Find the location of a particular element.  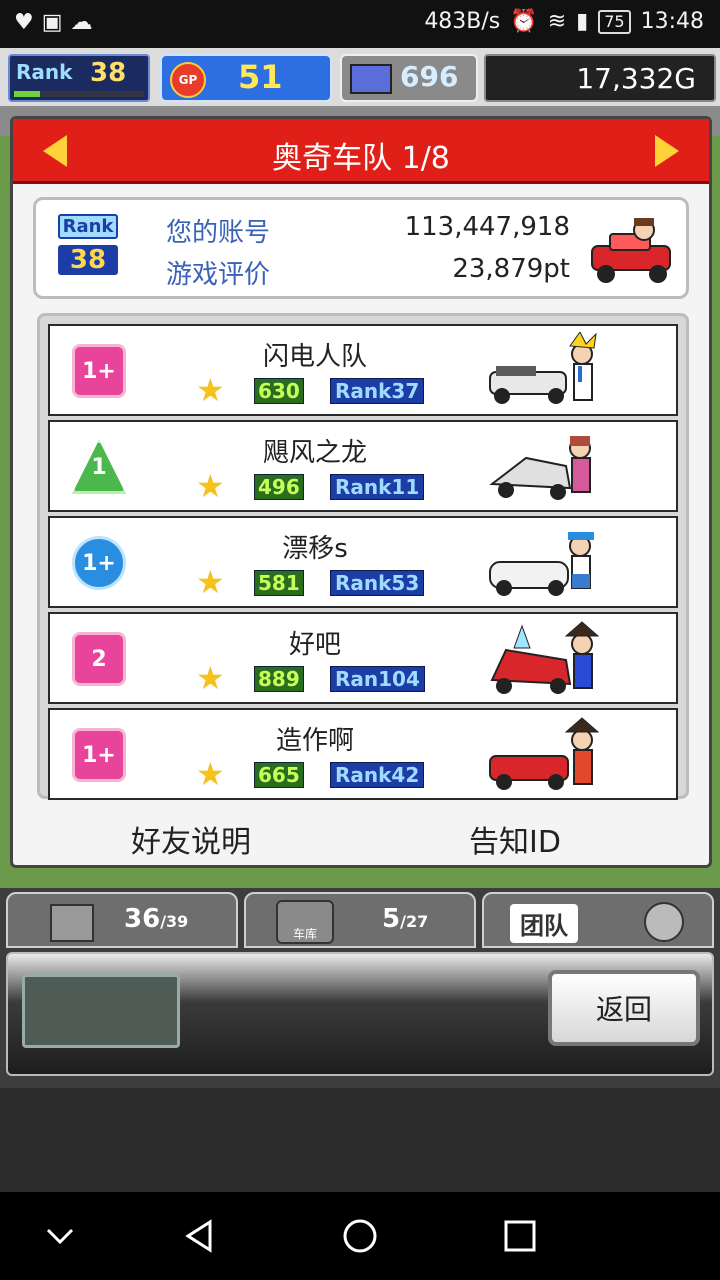

status-bar: ♥ ▣ ☁ 483B/s ⏰ ≋ ▮ 75 13:48 is located at coordinates (360, 24).